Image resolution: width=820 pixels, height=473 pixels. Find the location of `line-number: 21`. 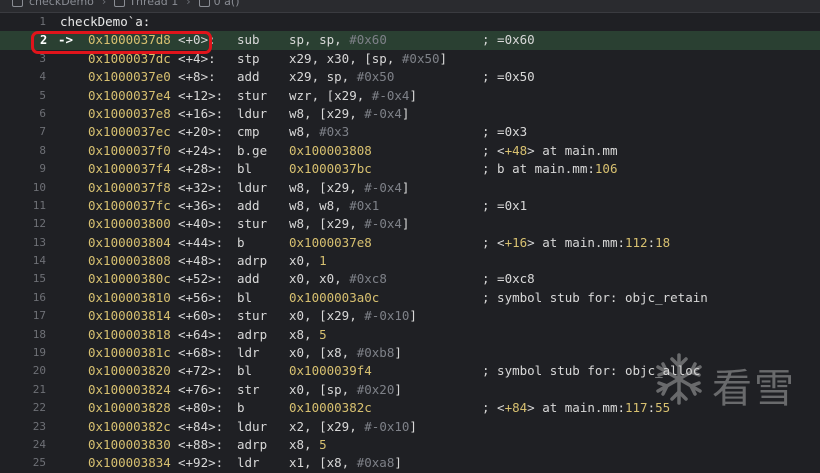

line-number: 21 is located at coordinates (23, 390).